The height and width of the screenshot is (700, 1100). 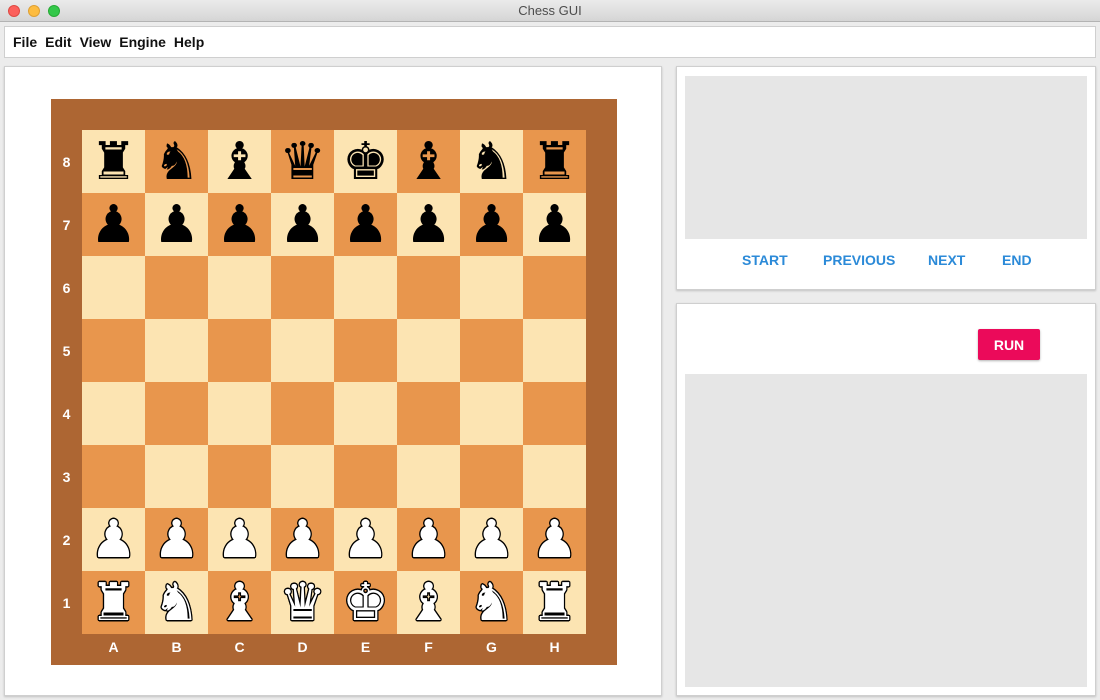 What do you see at coordinates (365, 476) in the screenshot?
I see `square-e3` at bounding box center [365, 476].